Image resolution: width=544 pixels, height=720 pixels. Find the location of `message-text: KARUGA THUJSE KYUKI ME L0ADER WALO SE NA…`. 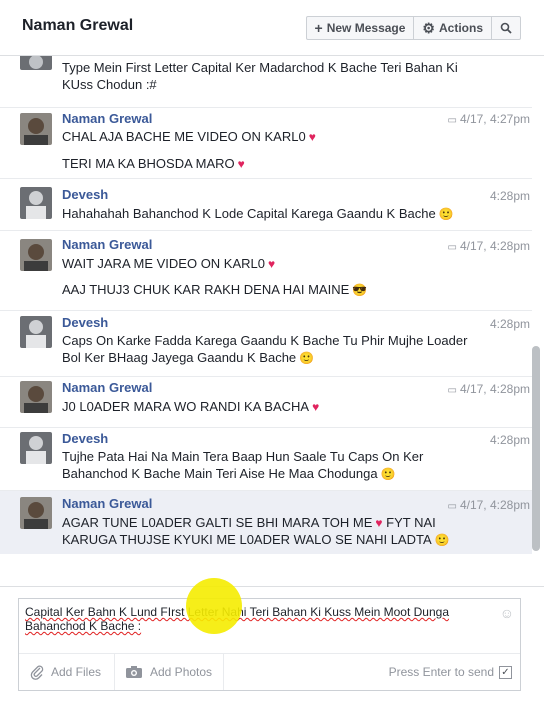

message-text: KARUGA THUJSE KYUKI ME L0ADER WALO SE NA… is located at coordinates (256, 539).